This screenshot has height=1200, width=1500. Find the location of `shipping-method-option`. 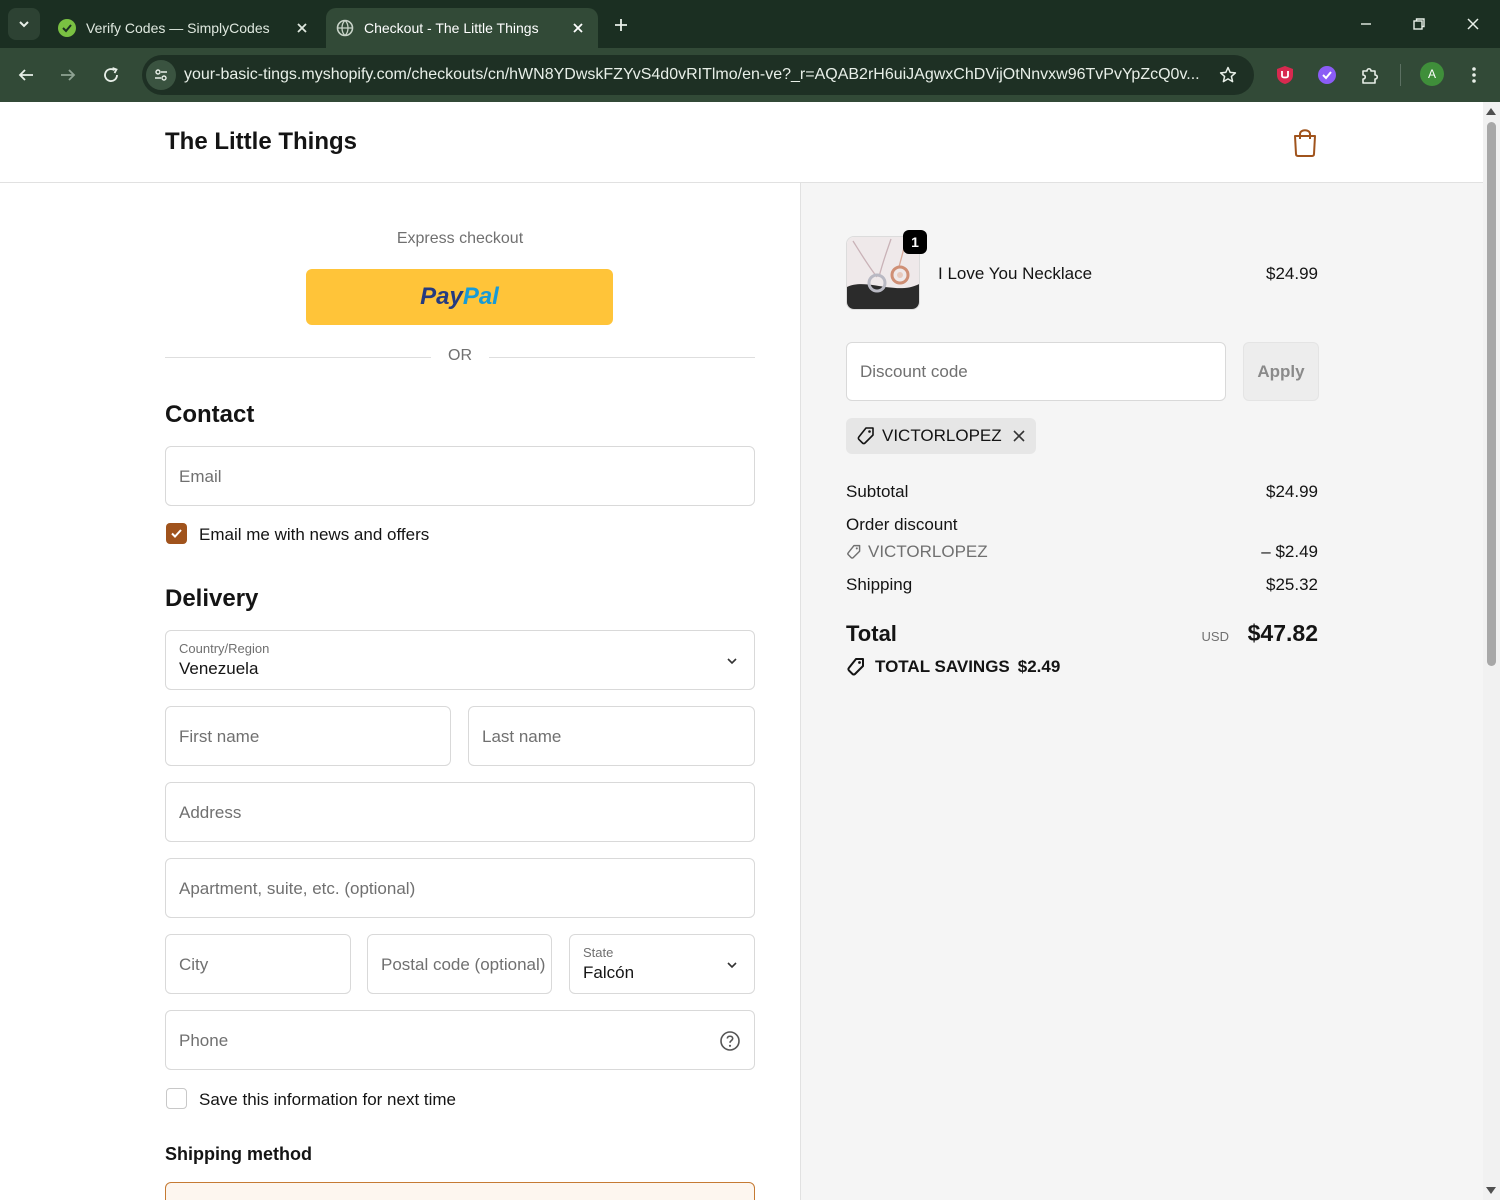

shipping-method-option is located at coordinates (460, 1191).